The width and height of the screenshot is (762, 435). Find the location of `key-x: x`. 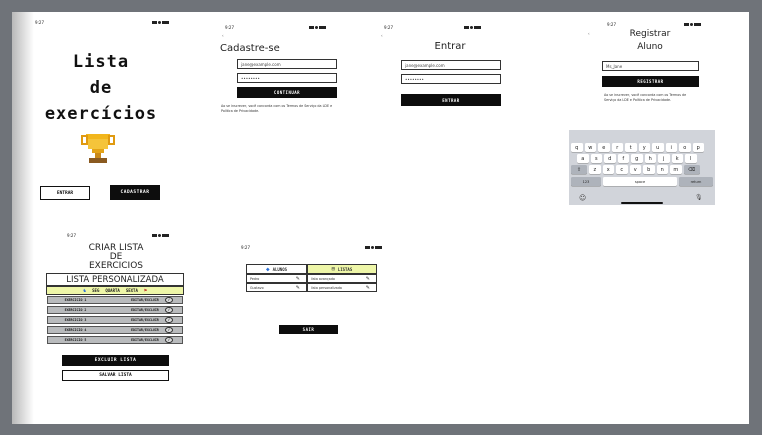

key-x: x is located at coordinates (608, 169).